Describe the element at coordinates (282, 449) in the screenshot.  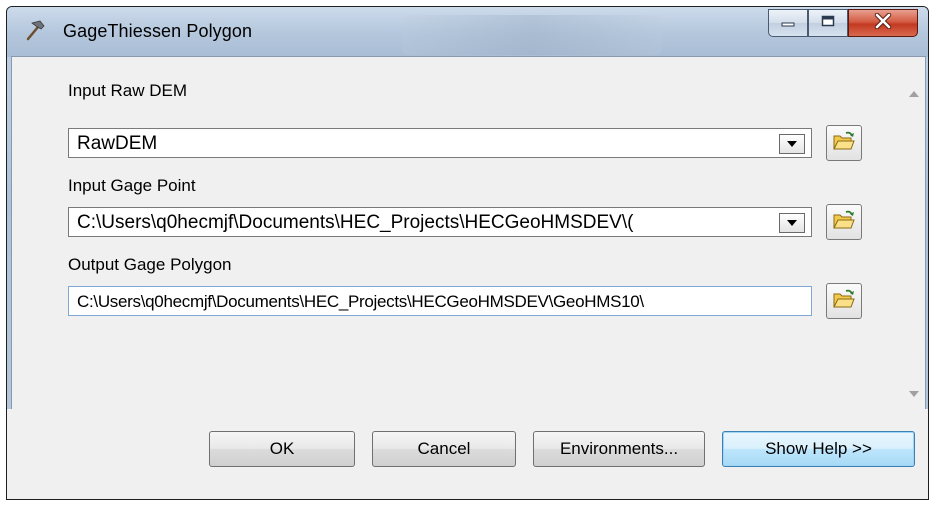
I see `ok-button: OK` at that location.